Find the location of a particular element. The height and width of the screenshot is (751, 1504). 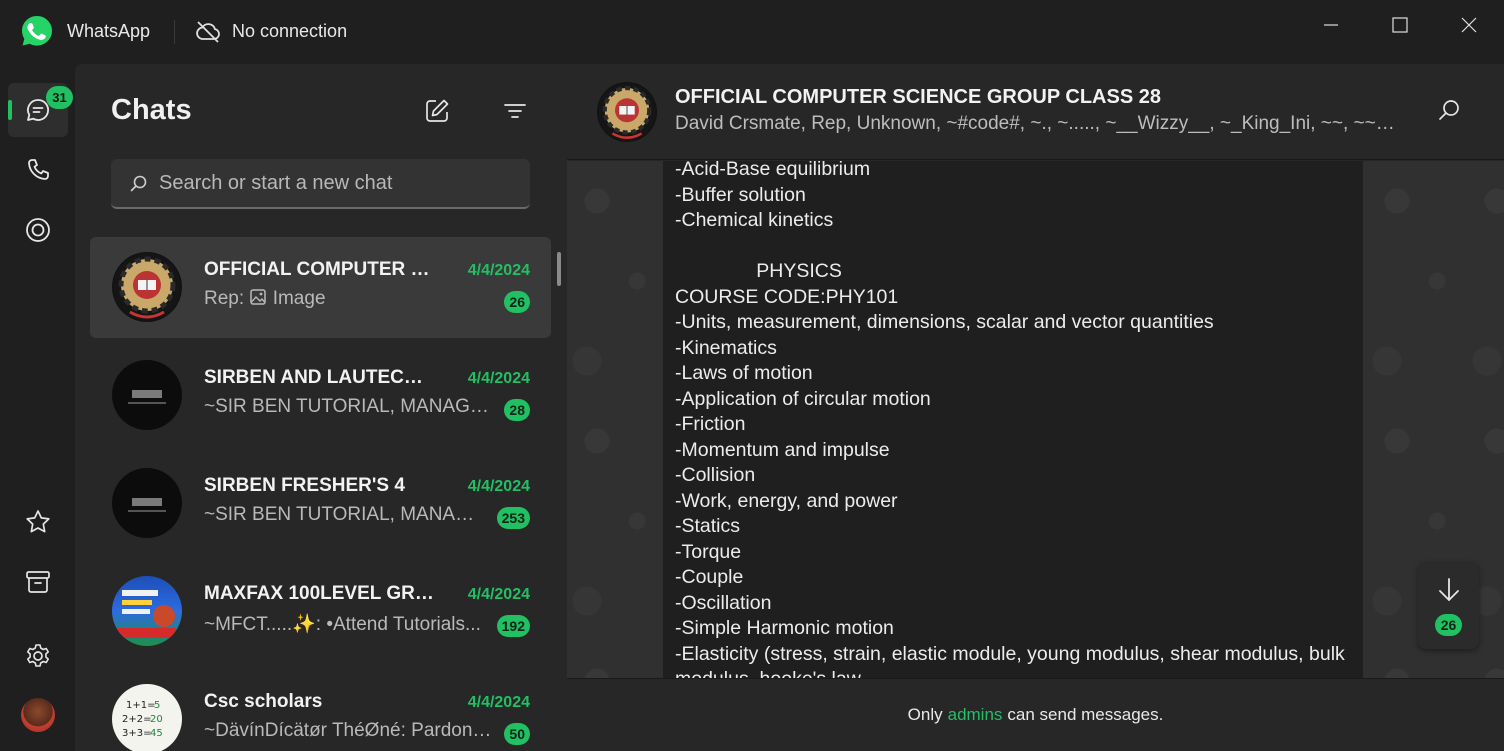

close-button is located at coordinates (1469, 25).